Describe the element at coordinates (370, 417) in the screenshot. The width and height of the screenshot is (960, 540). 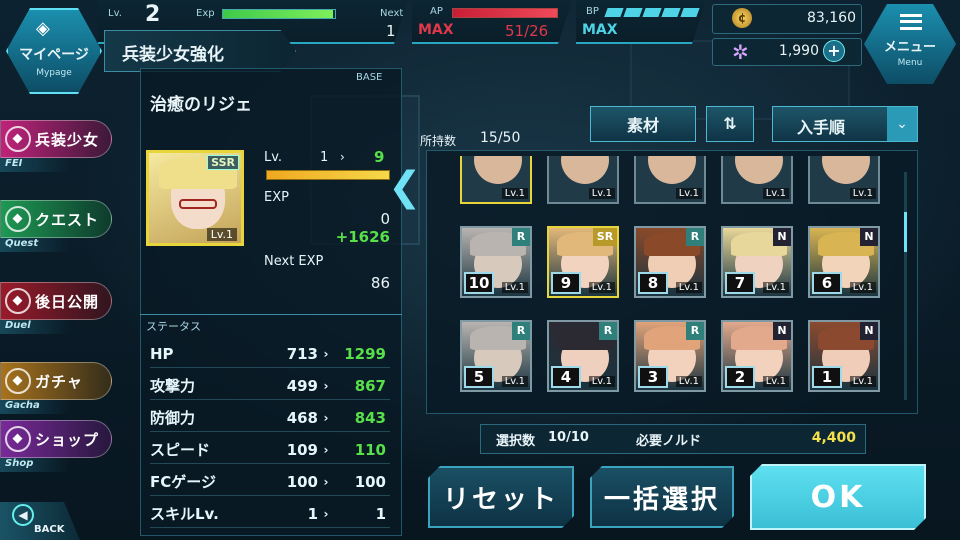
I see `status-next: 843` at that location.